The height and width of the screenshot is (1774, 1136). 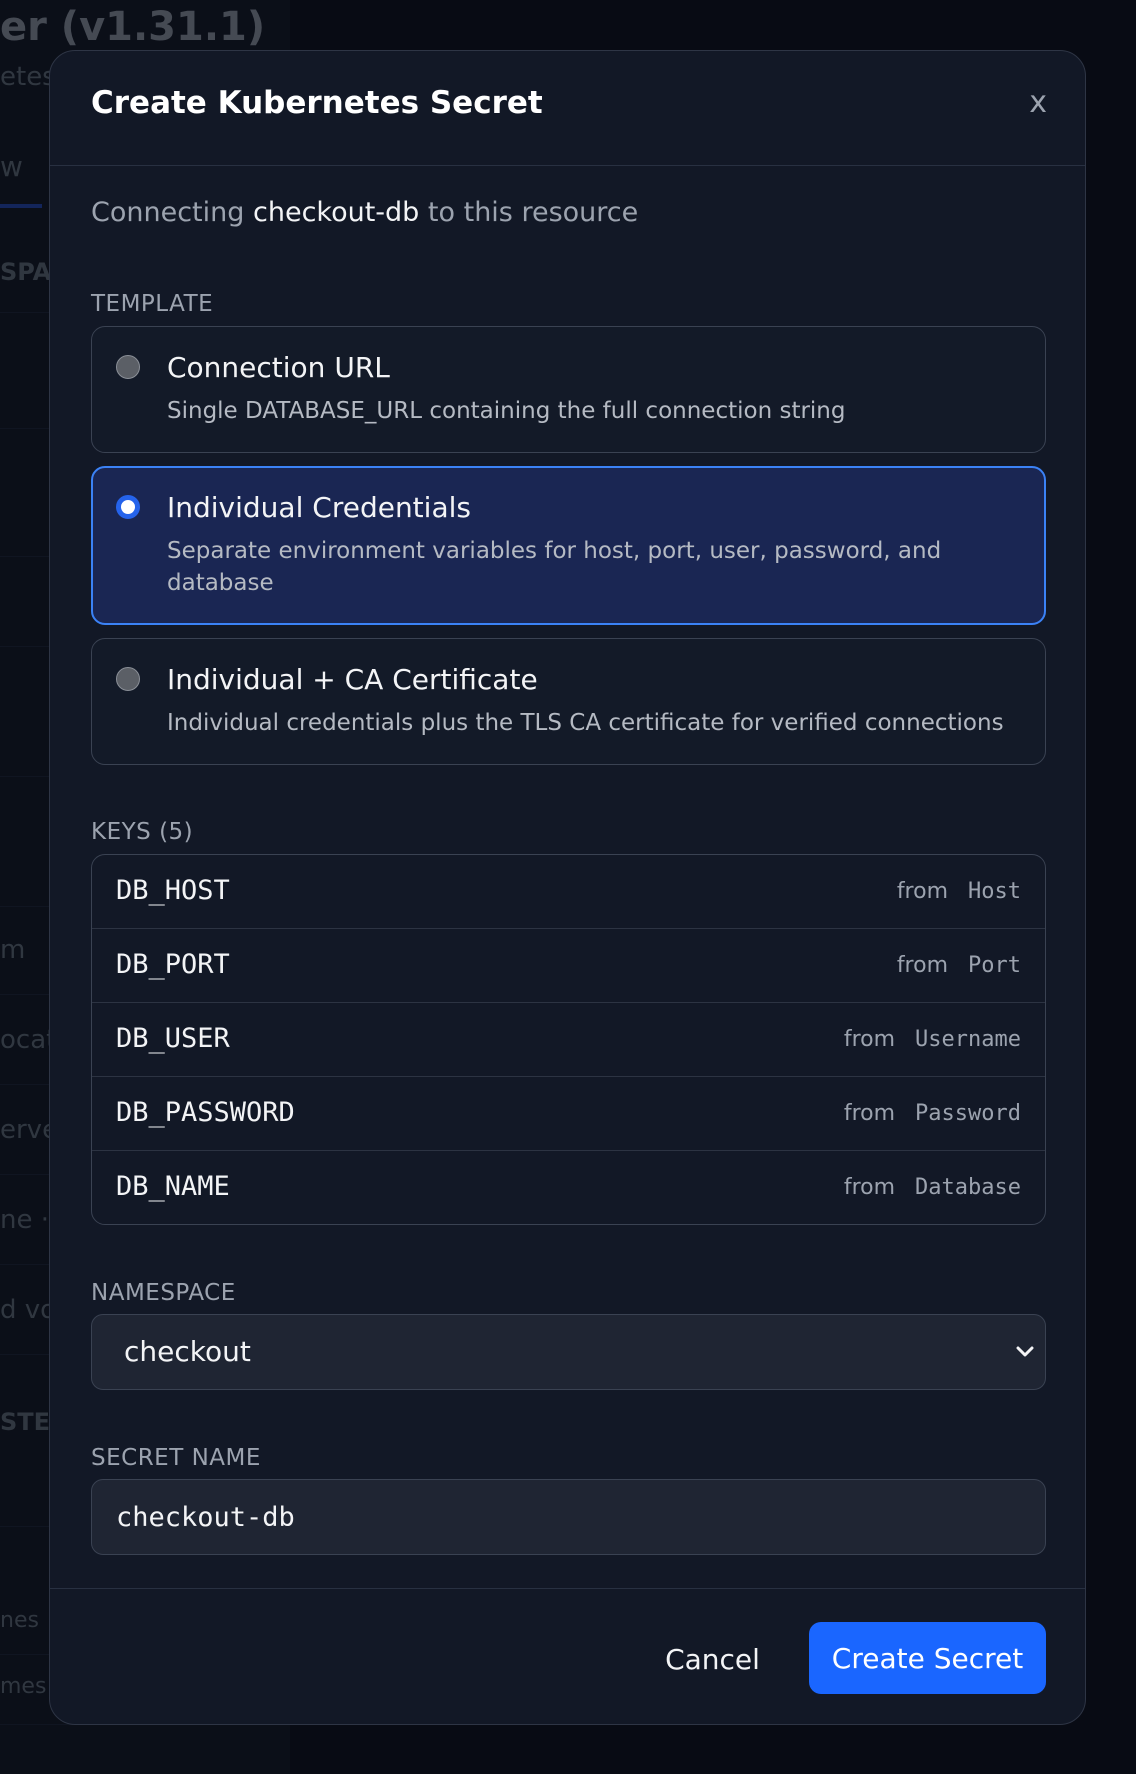 I want to click on key-source: from Database, so click(x=932, y=1187).